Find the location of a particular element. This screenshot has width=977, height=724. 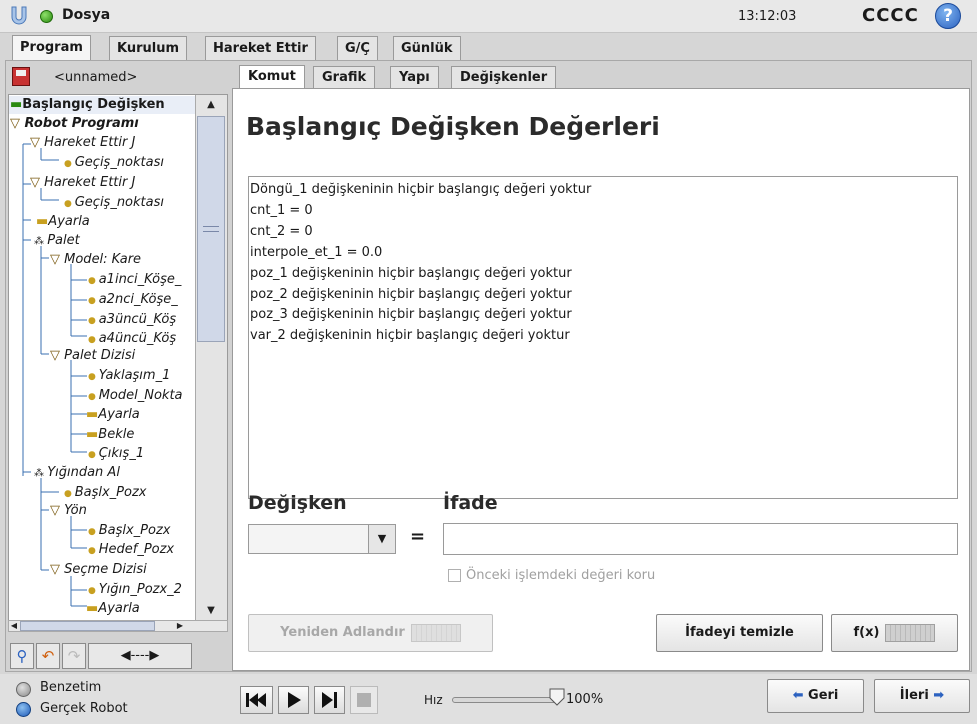

tree-item-set-3: ▬Ayarla is located at coordinates (113, 608).